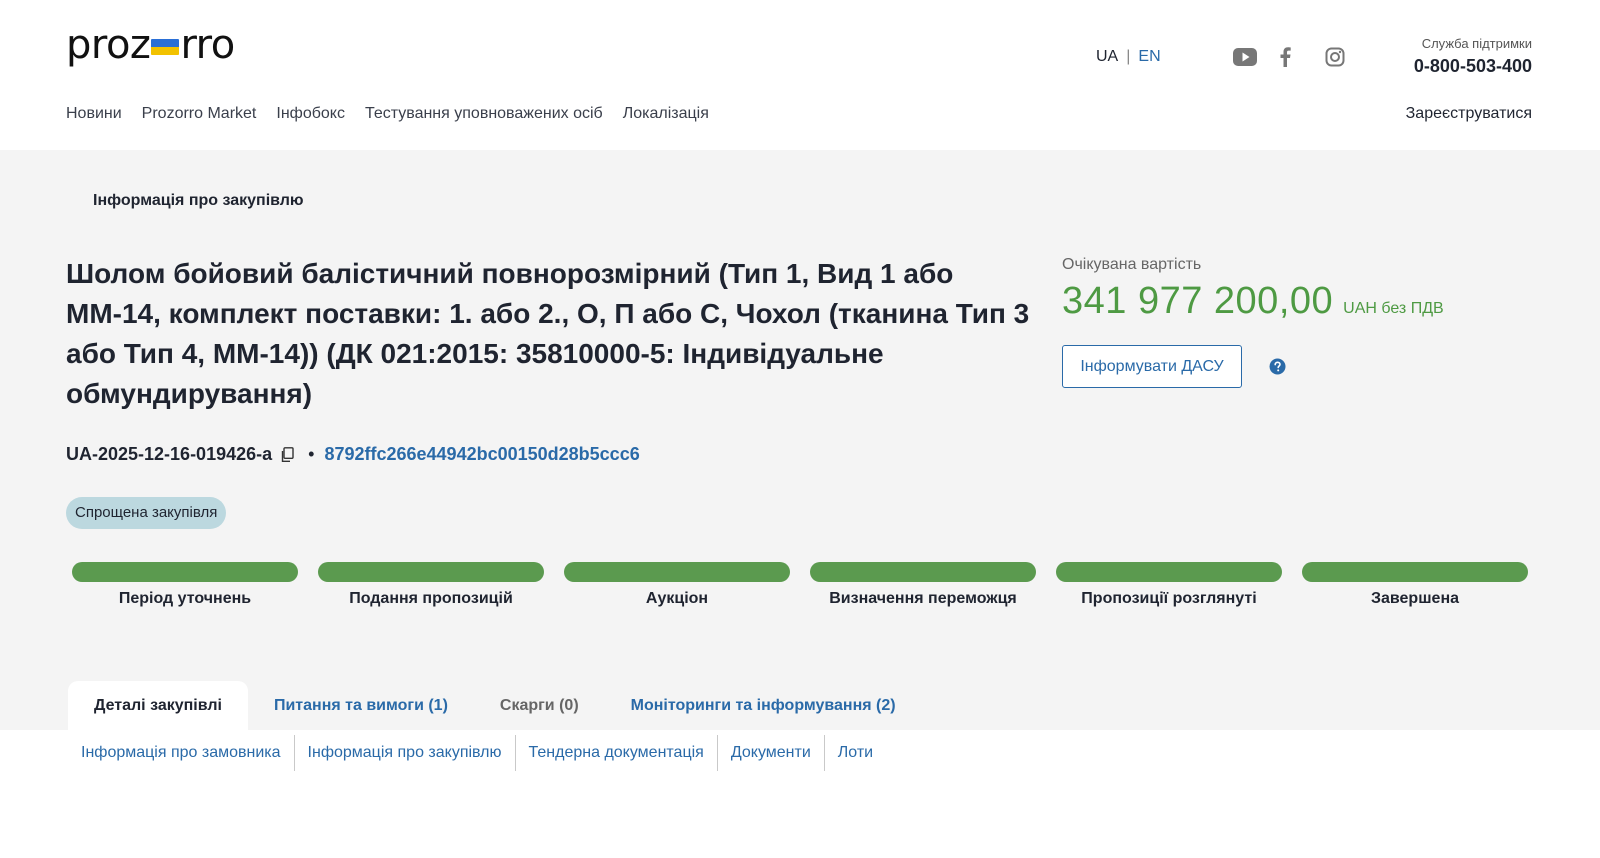 The width and height of the screenshot is (1600, 858). I want to click on expected-value-currency: UAH без ПДВ, so click(1393, 308).